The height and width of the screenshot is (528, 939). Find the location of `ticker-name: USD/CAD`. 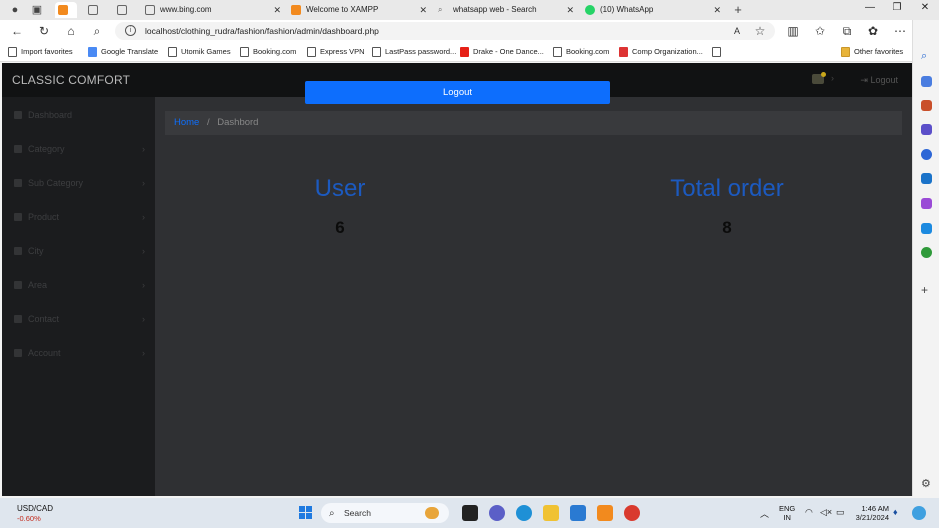

ticker-name: USD/CAD is located at coordinates (35, 508).